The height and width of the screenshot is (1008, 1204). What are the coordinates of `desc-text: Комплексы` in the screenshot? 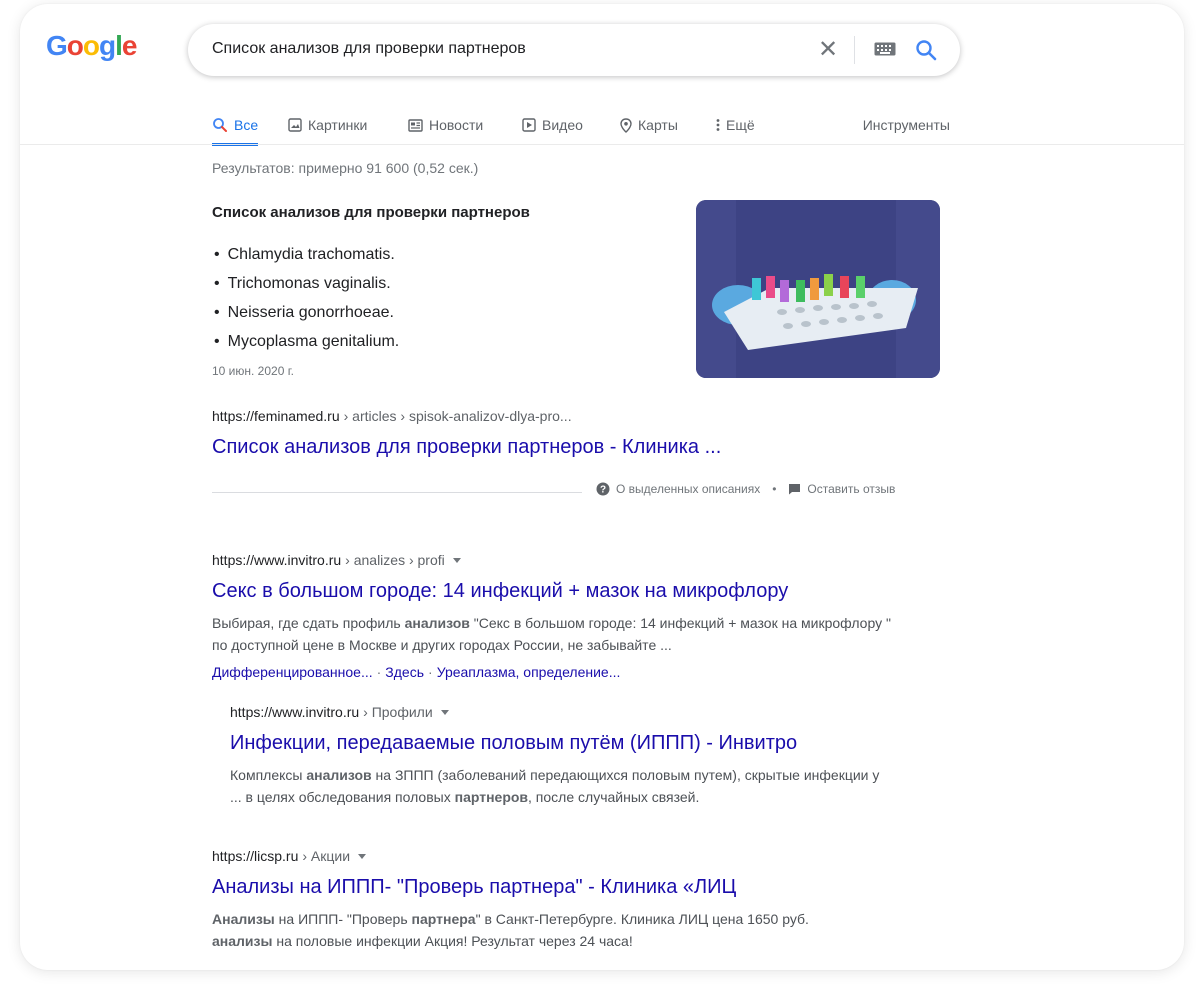 It's located at (268, 775).